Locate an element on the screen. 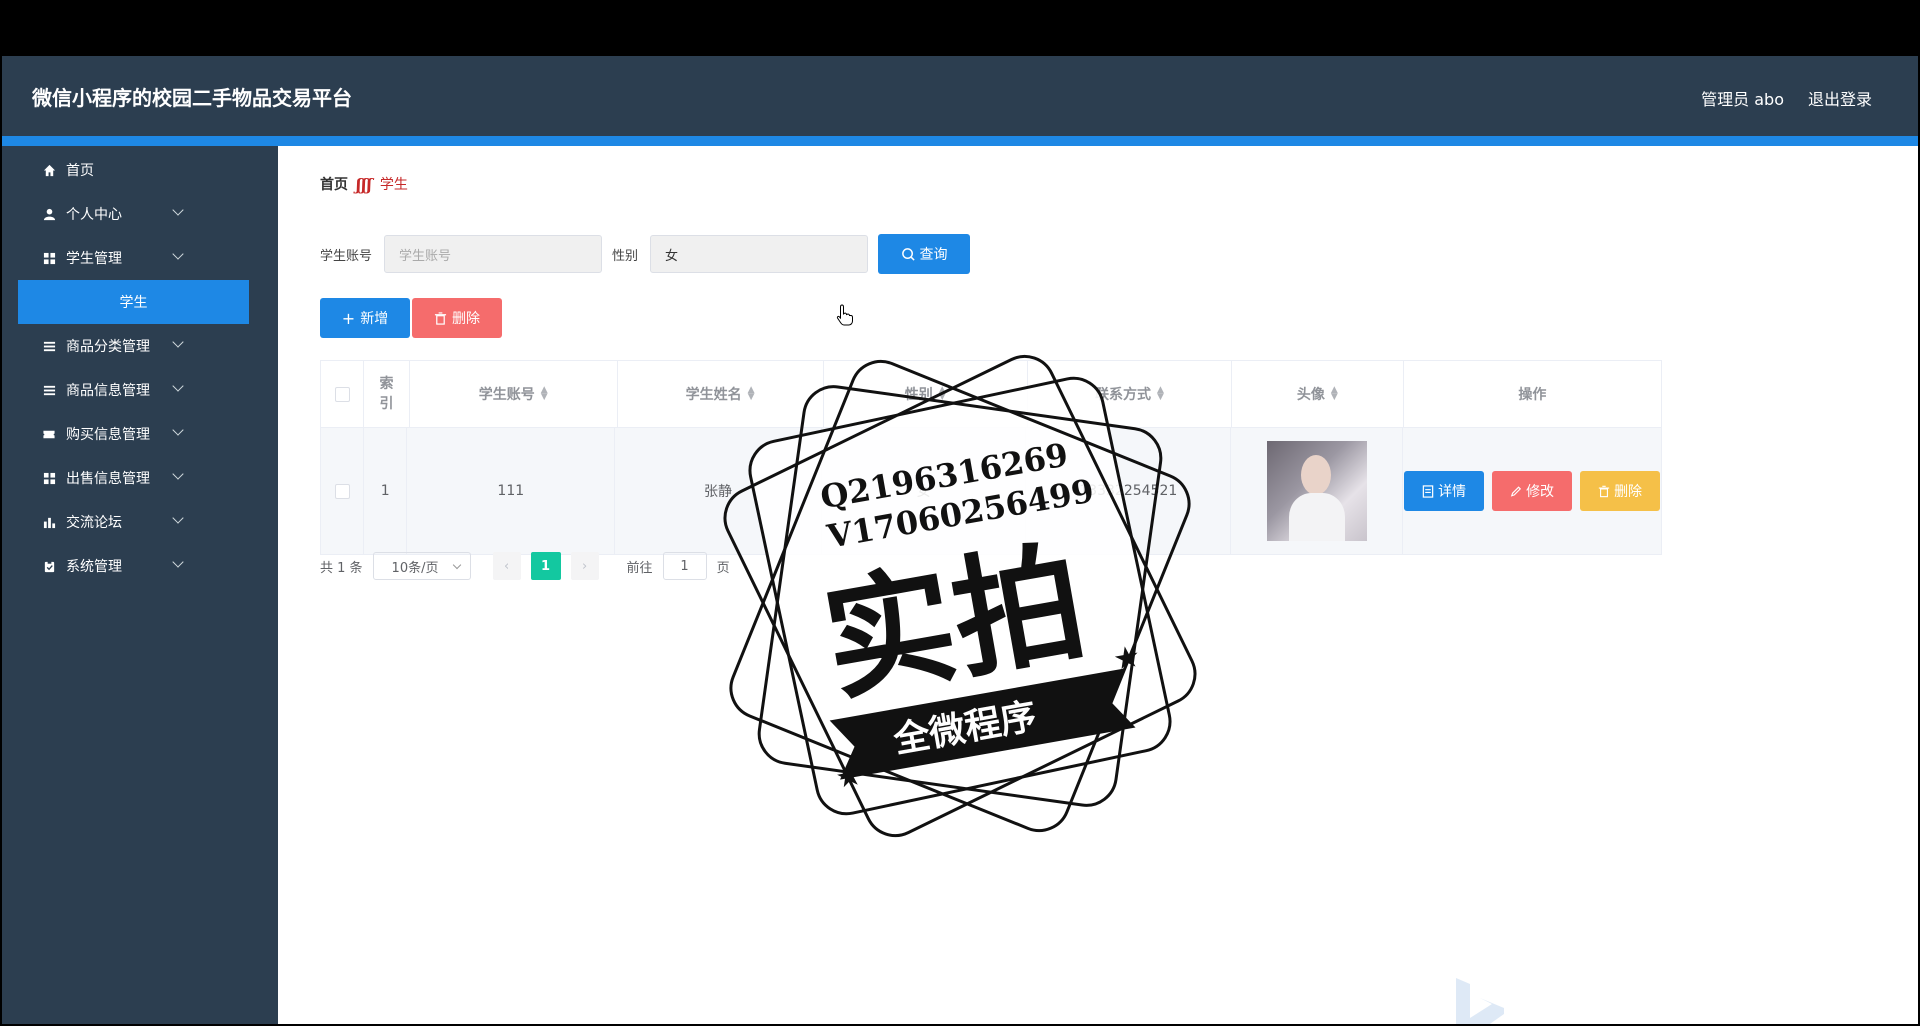 This screenshot has height=1026, width=1920. cell-avatar is located at coordinates (1317, 491).